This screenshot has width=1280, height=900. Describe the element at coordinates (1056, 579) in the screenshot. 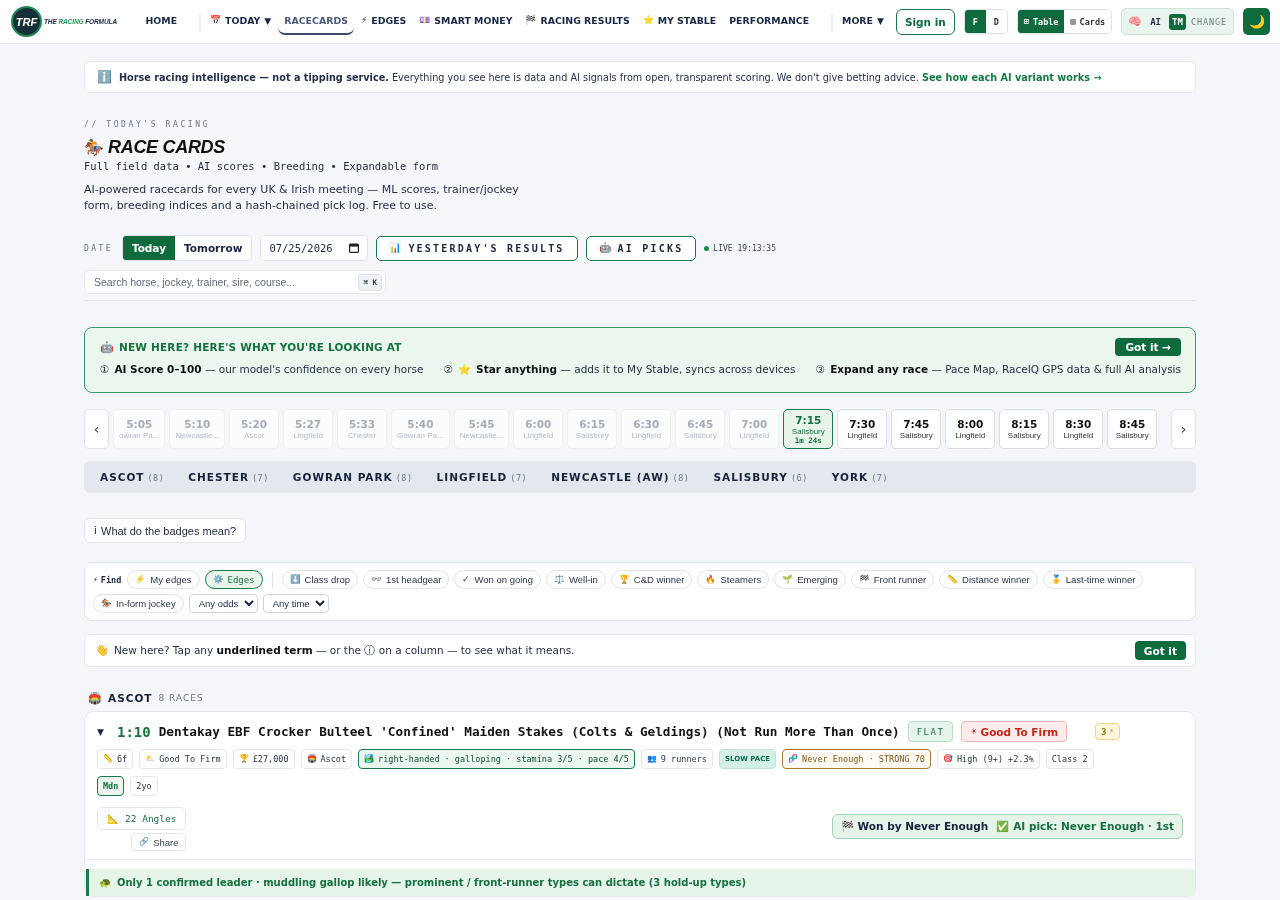

I see `medal-icon: 🥇` at that location.